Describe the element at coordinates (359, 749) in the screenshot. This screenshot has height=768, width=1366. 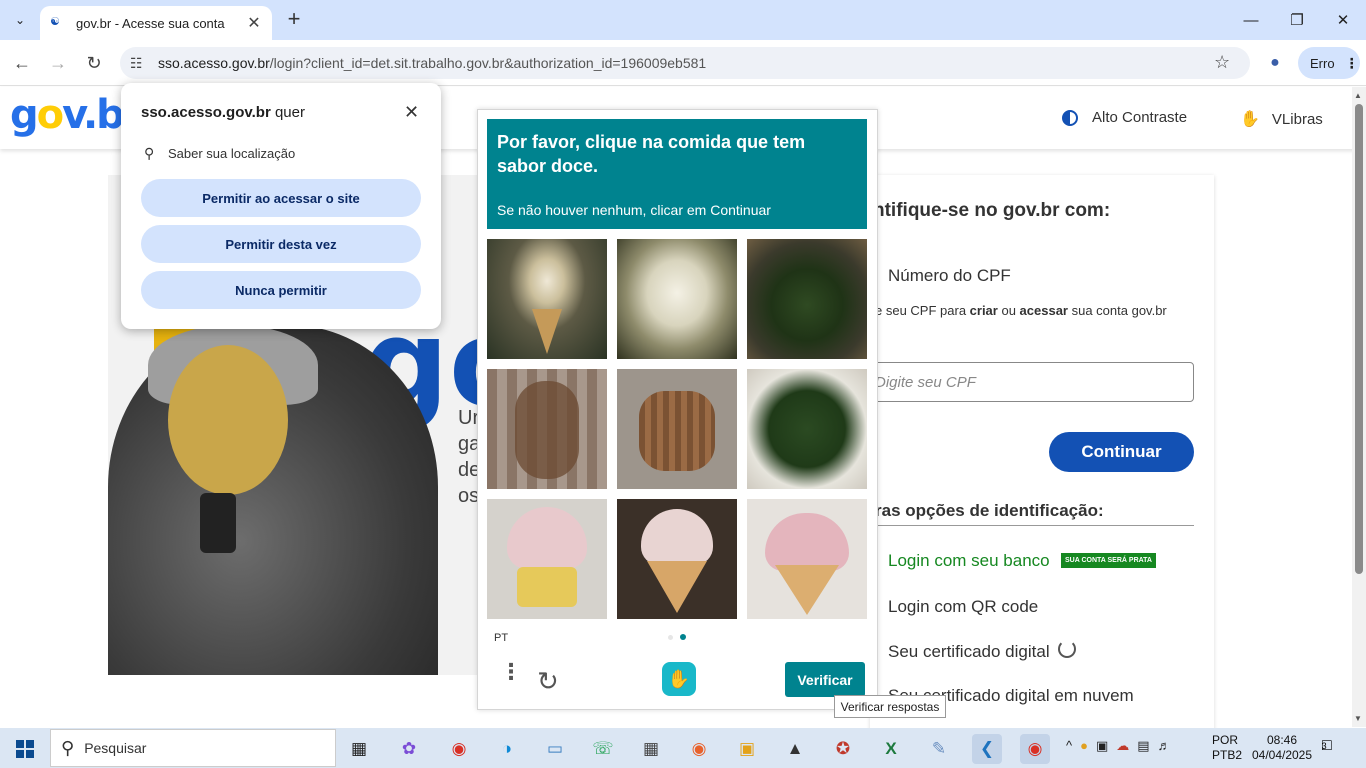
I see `task-view-icon: ▦` at that location.